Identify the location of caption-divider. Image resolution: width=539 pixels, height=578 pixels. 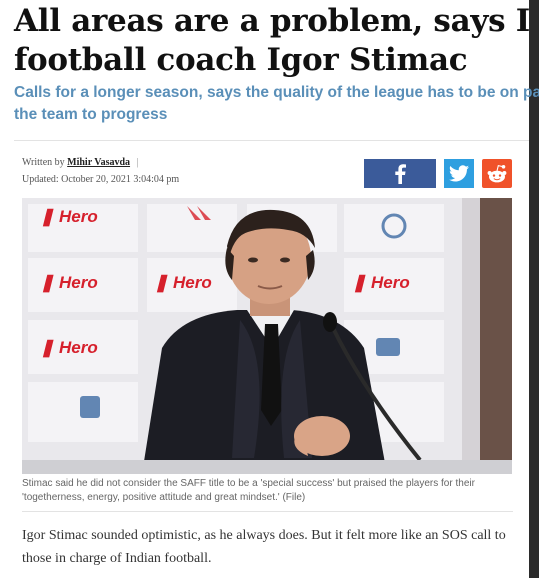
(267, 511).